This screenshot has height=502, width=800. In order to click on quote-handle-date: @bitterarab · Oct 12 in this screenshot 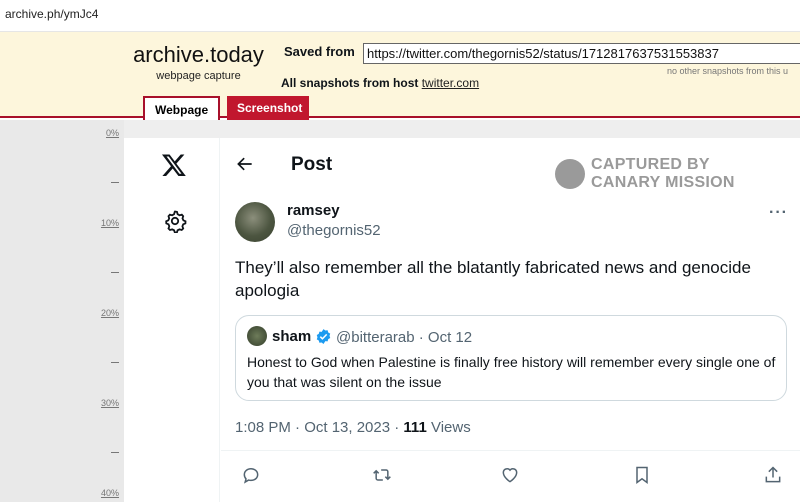, I will do `click(404, 337)`.